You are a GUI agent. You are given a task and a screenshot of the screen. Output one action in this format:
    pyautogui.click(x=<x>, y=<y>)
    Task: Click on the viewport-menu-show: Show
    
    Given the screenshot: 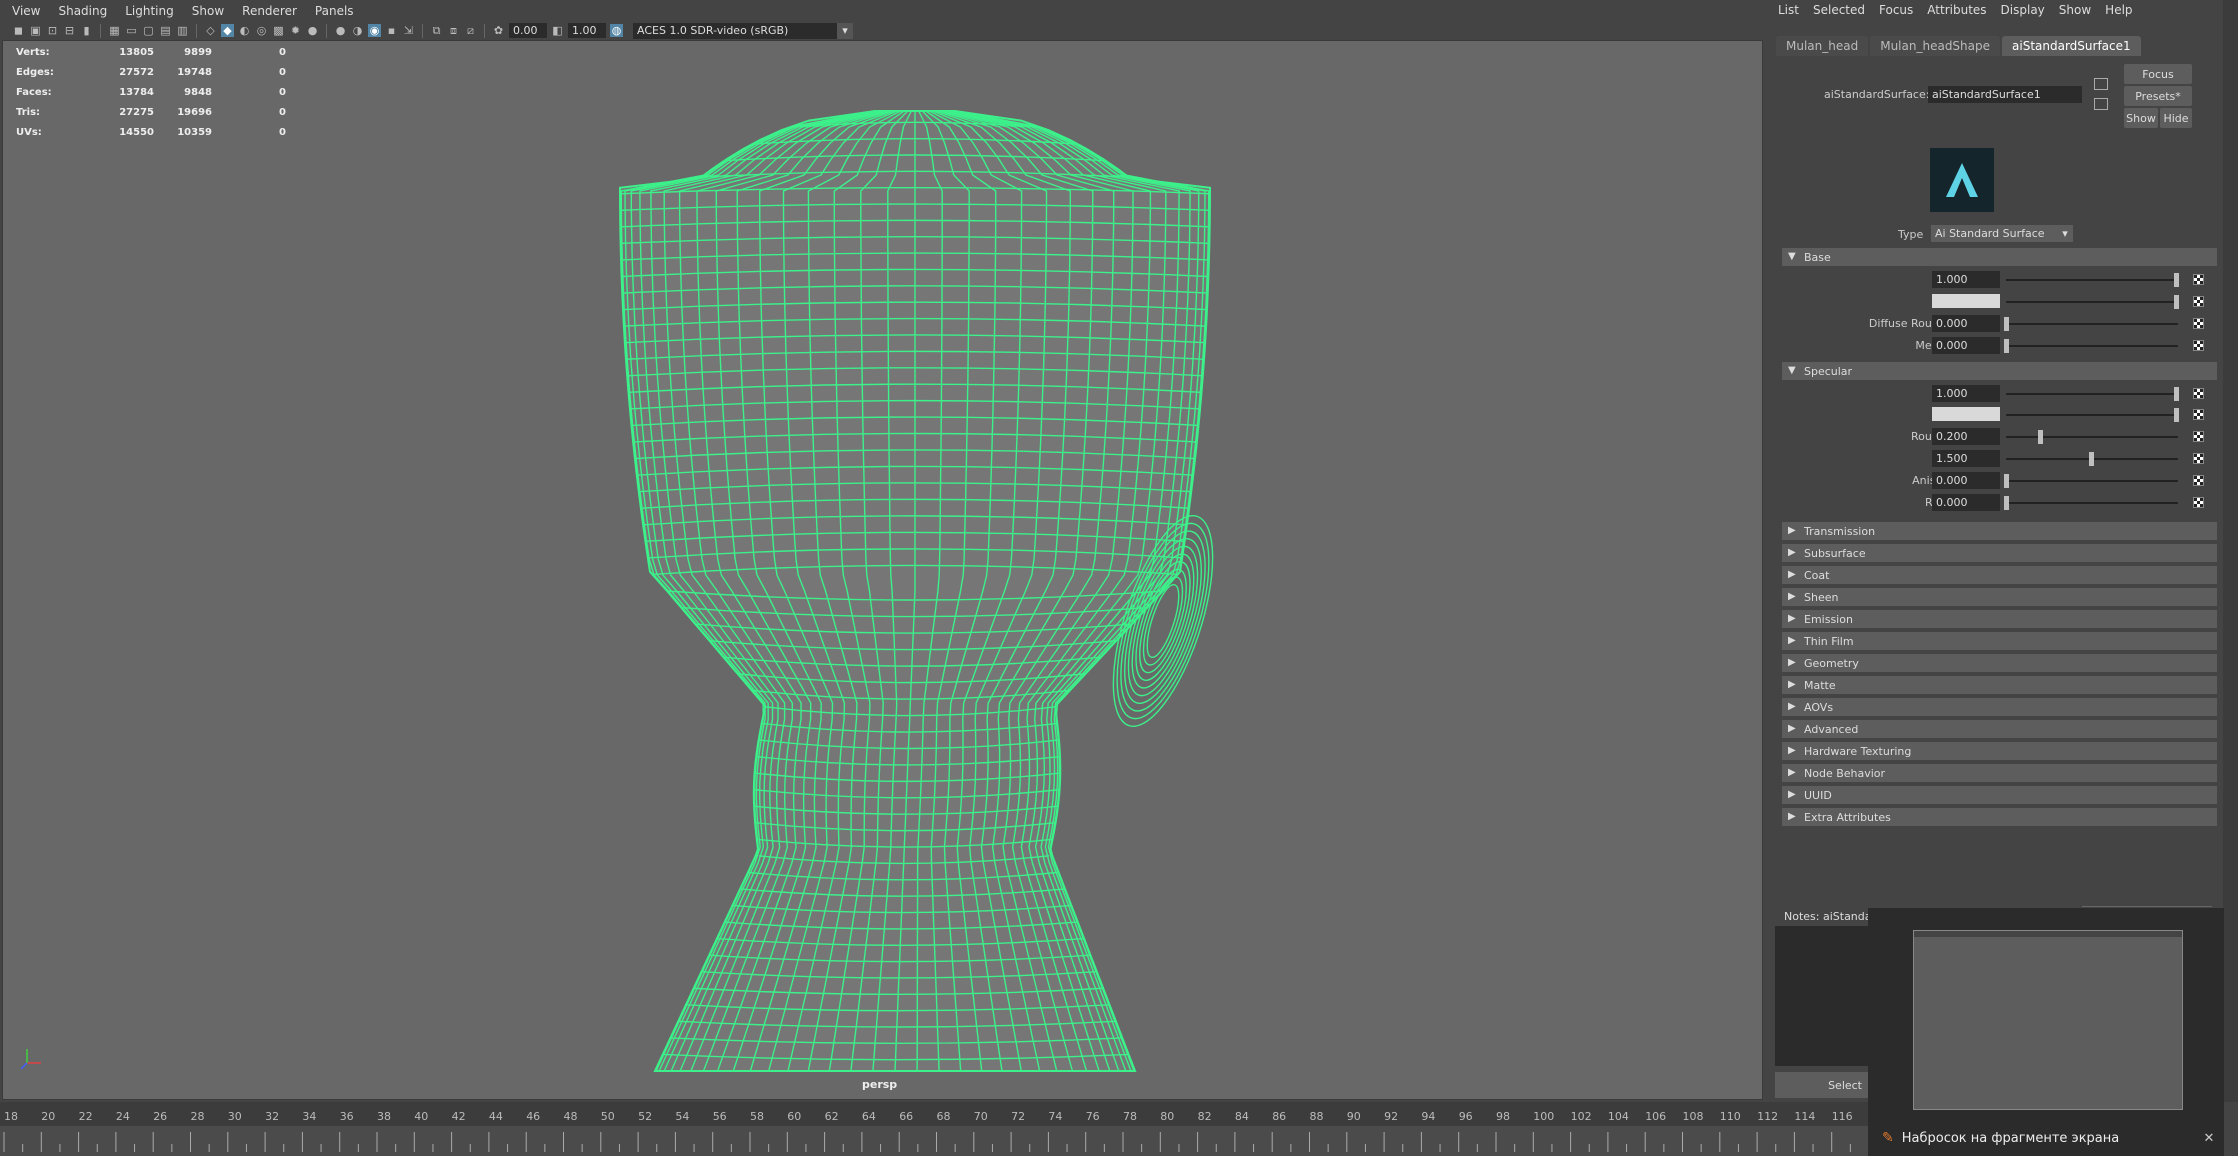 What is the action you would take?
    pyautogui.click(x=208, y=11)
    